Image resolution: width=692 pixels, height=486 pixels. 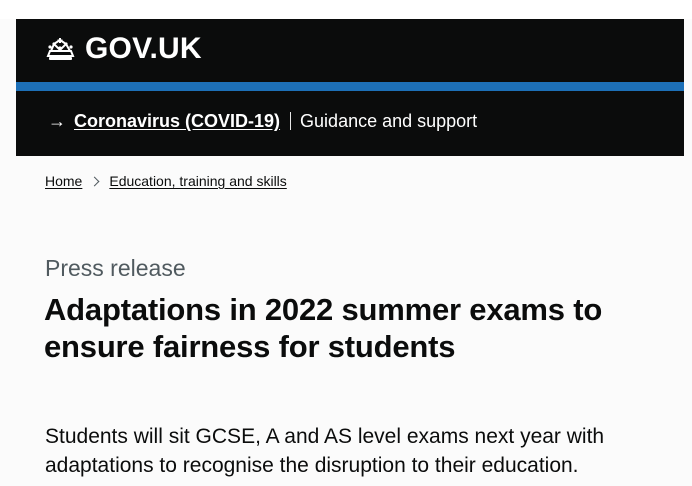 What do you see at coordinates (143, 48) in the screenshot?
I see `govuk-logo-text: GOV.UK` at bounding box center [143, 48].